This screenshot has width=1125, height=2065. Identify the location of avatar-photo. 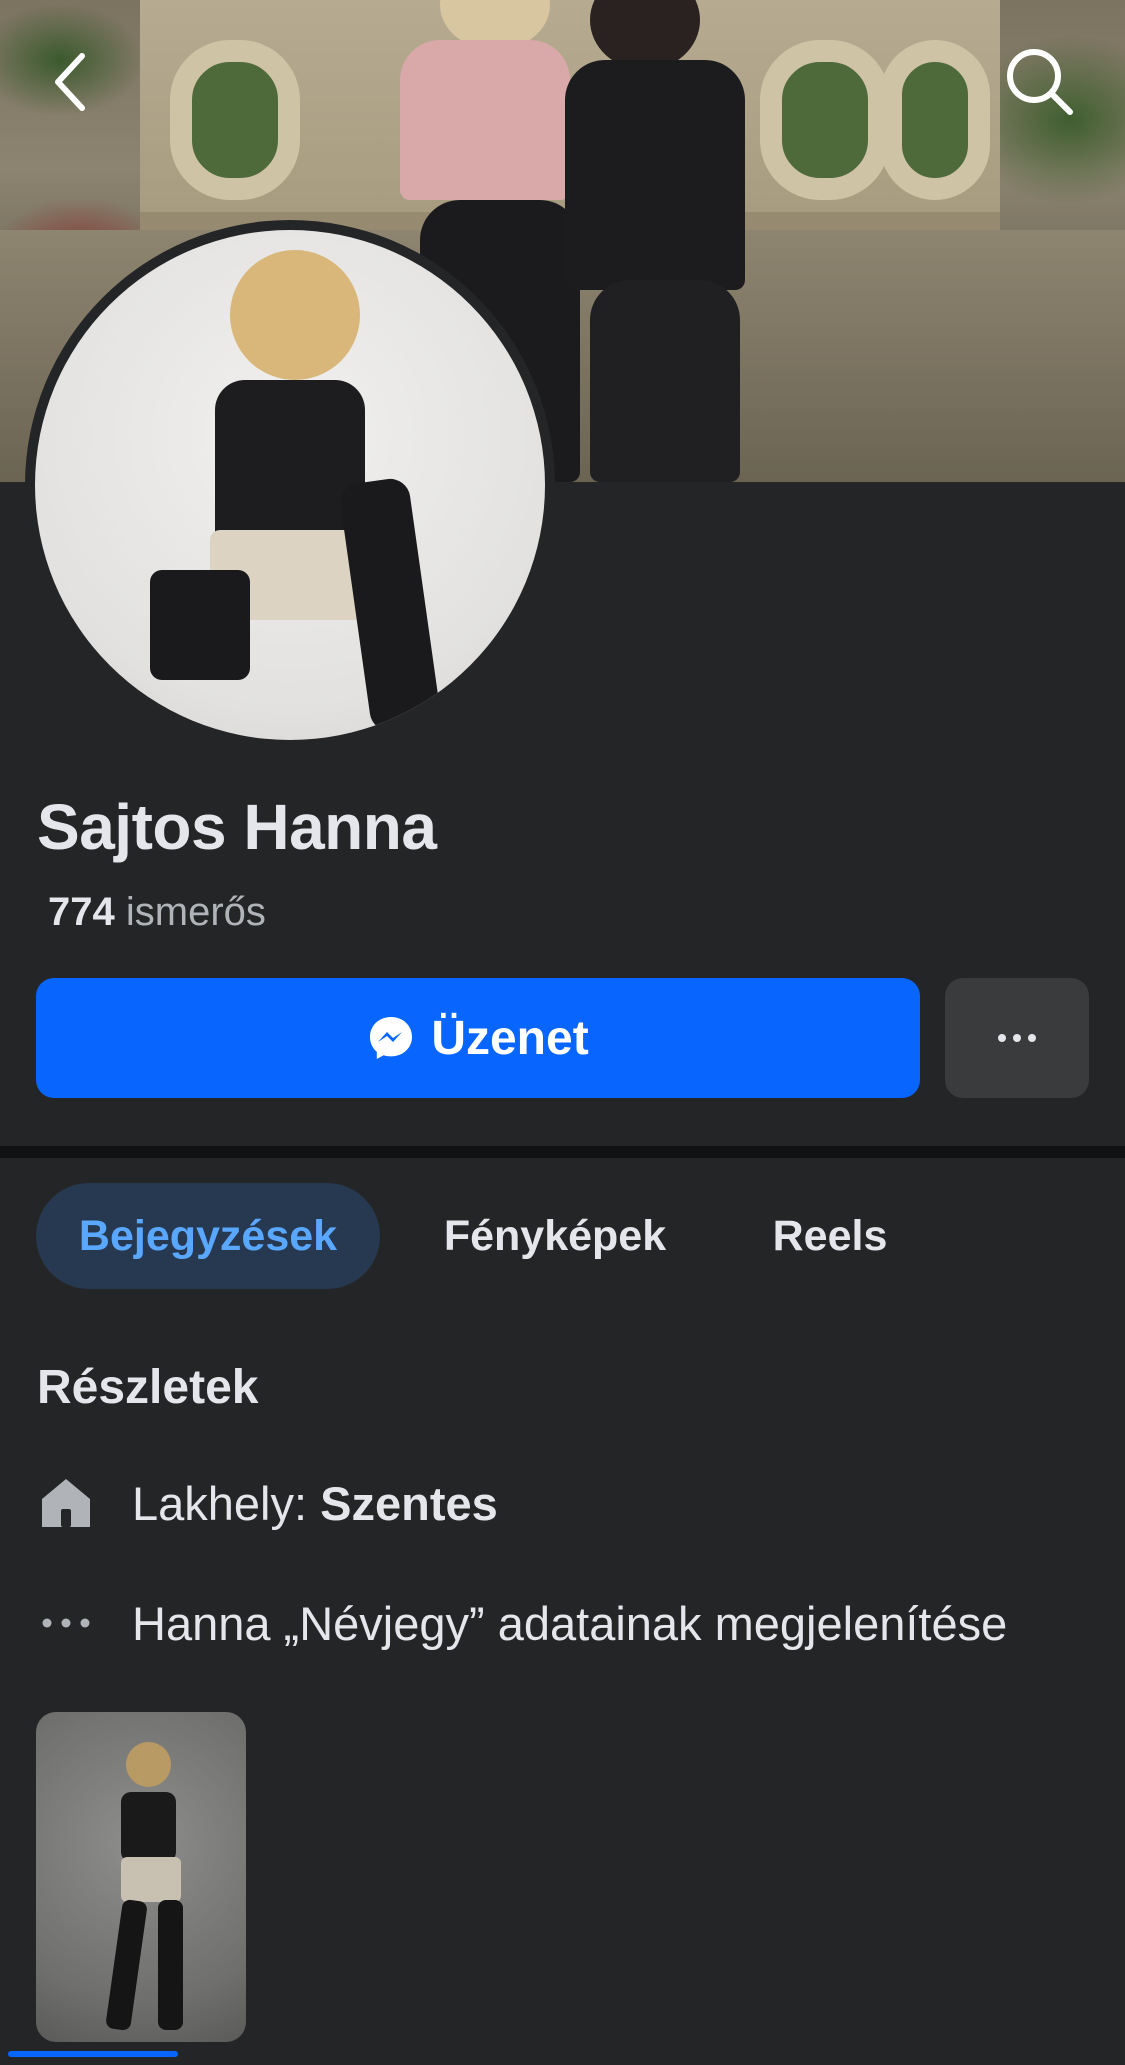
(290, 485).